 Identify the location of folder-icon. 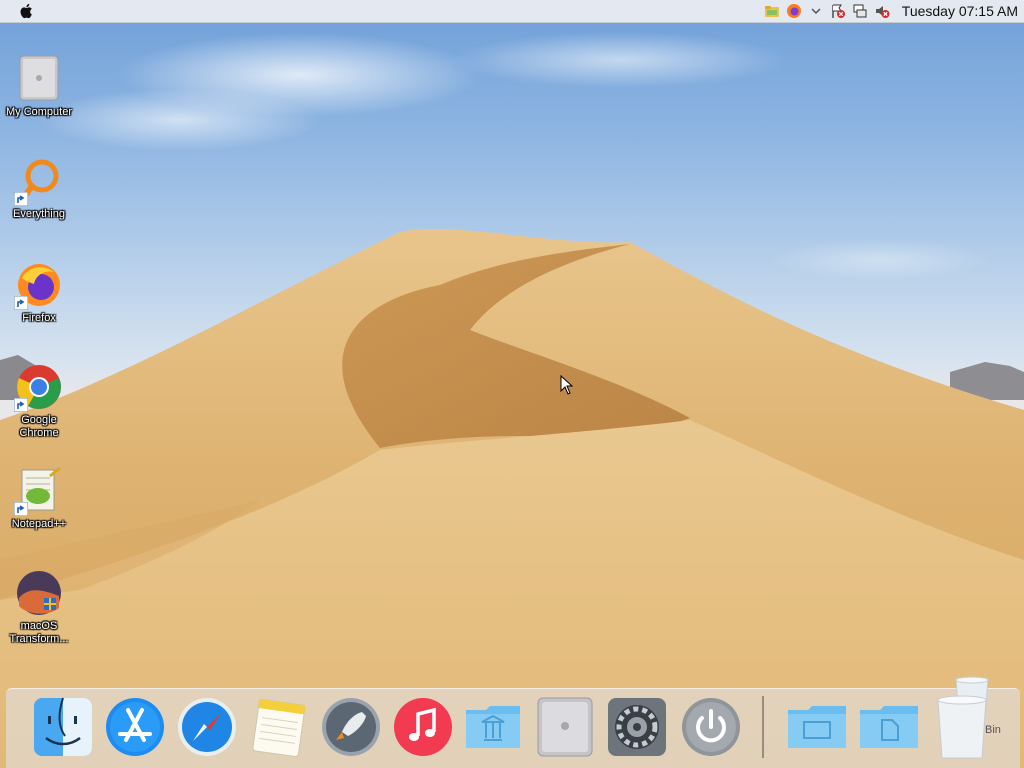
(772, 11).